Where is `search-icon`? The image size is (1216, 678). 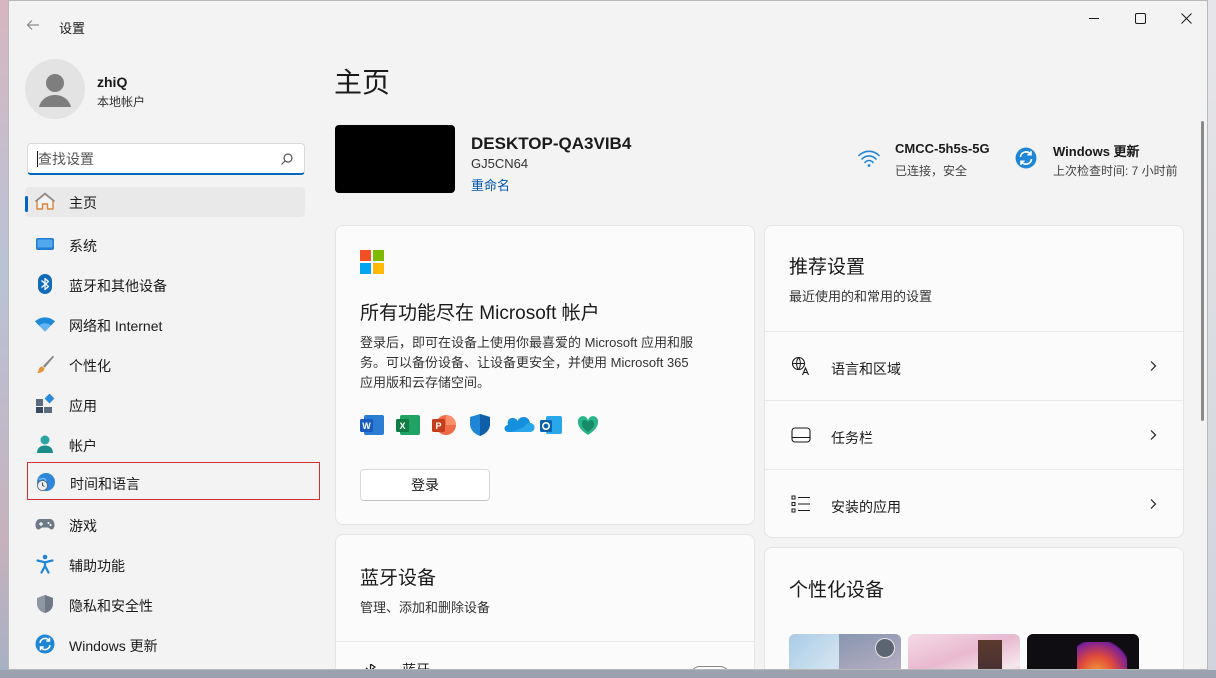 search-icon is located at coordinates (287, 159).